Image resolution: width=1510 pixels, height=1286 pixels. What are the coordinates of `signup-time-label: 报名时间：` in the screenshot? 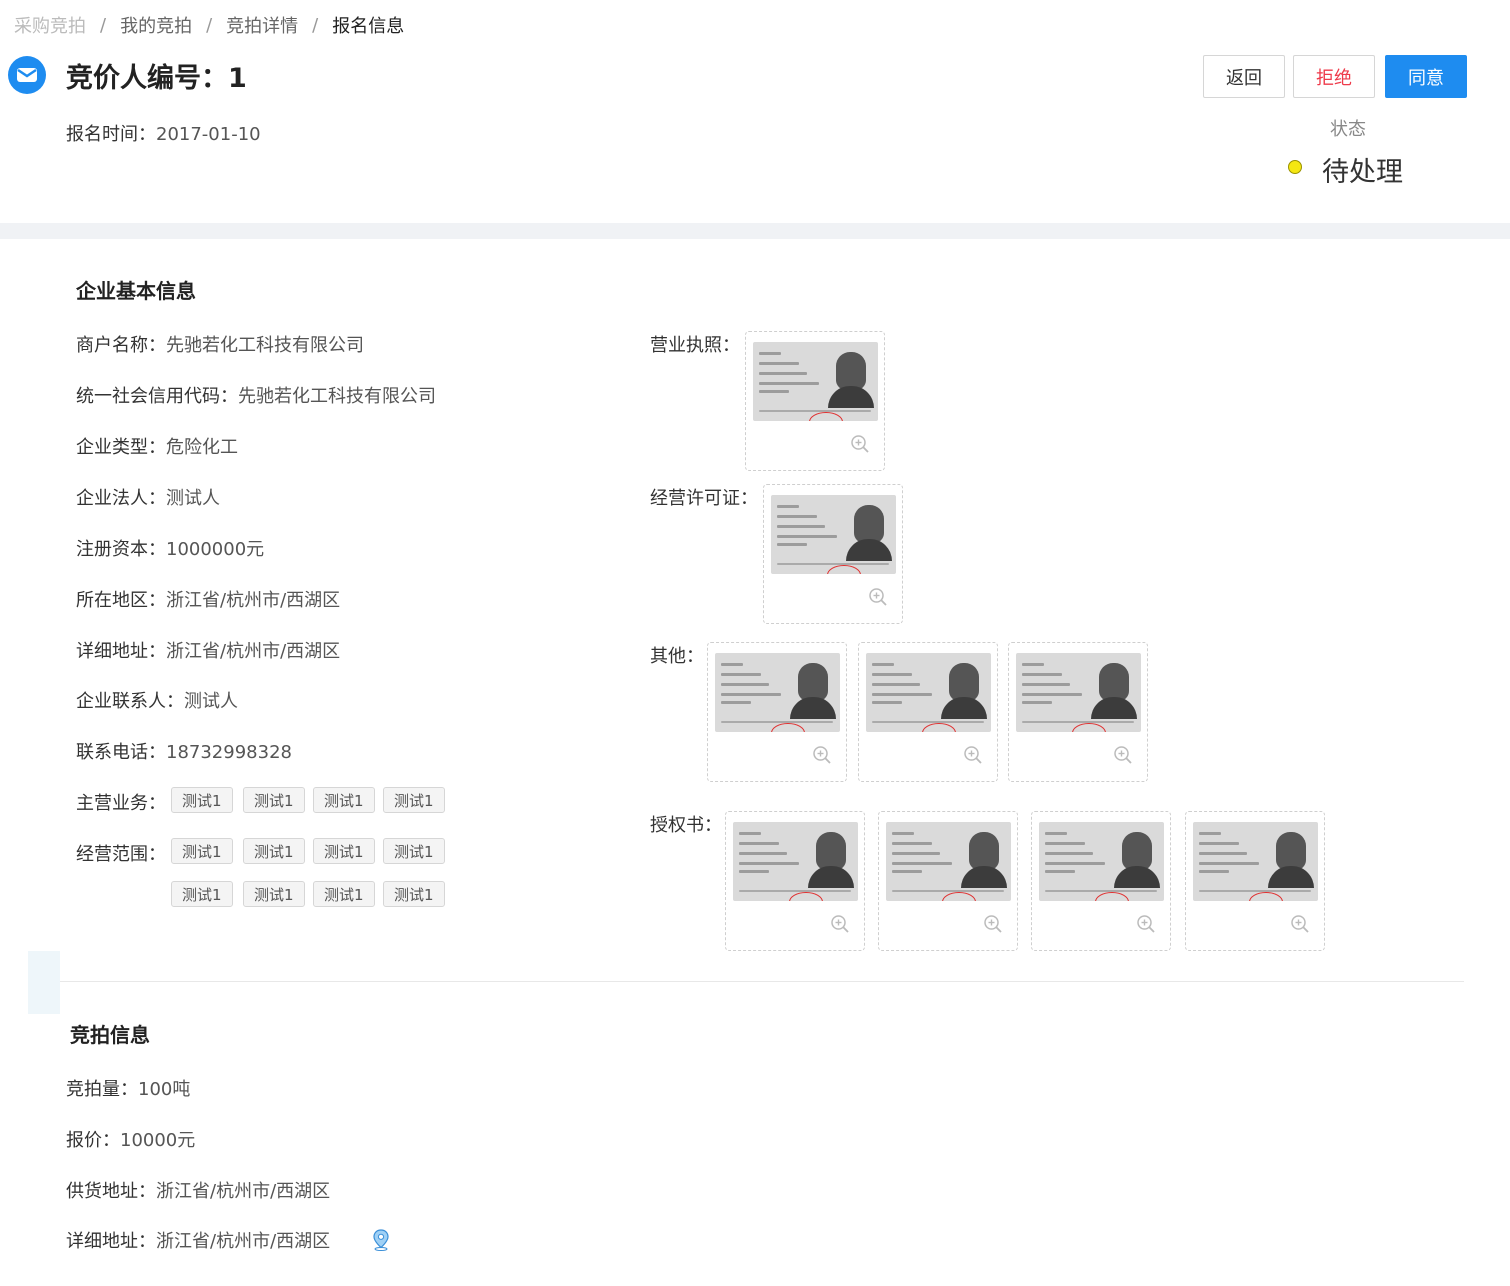 It's located at (111, 134).